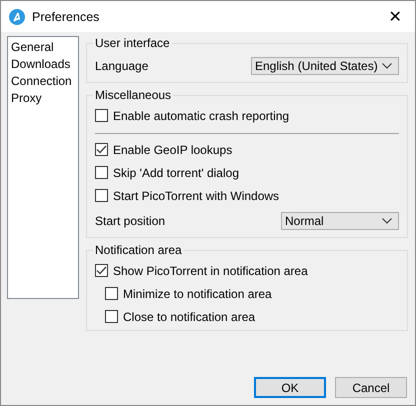 The width and height of the screenshot is (416, 406). I want to click on category-item: Connection, so click(43, 81).